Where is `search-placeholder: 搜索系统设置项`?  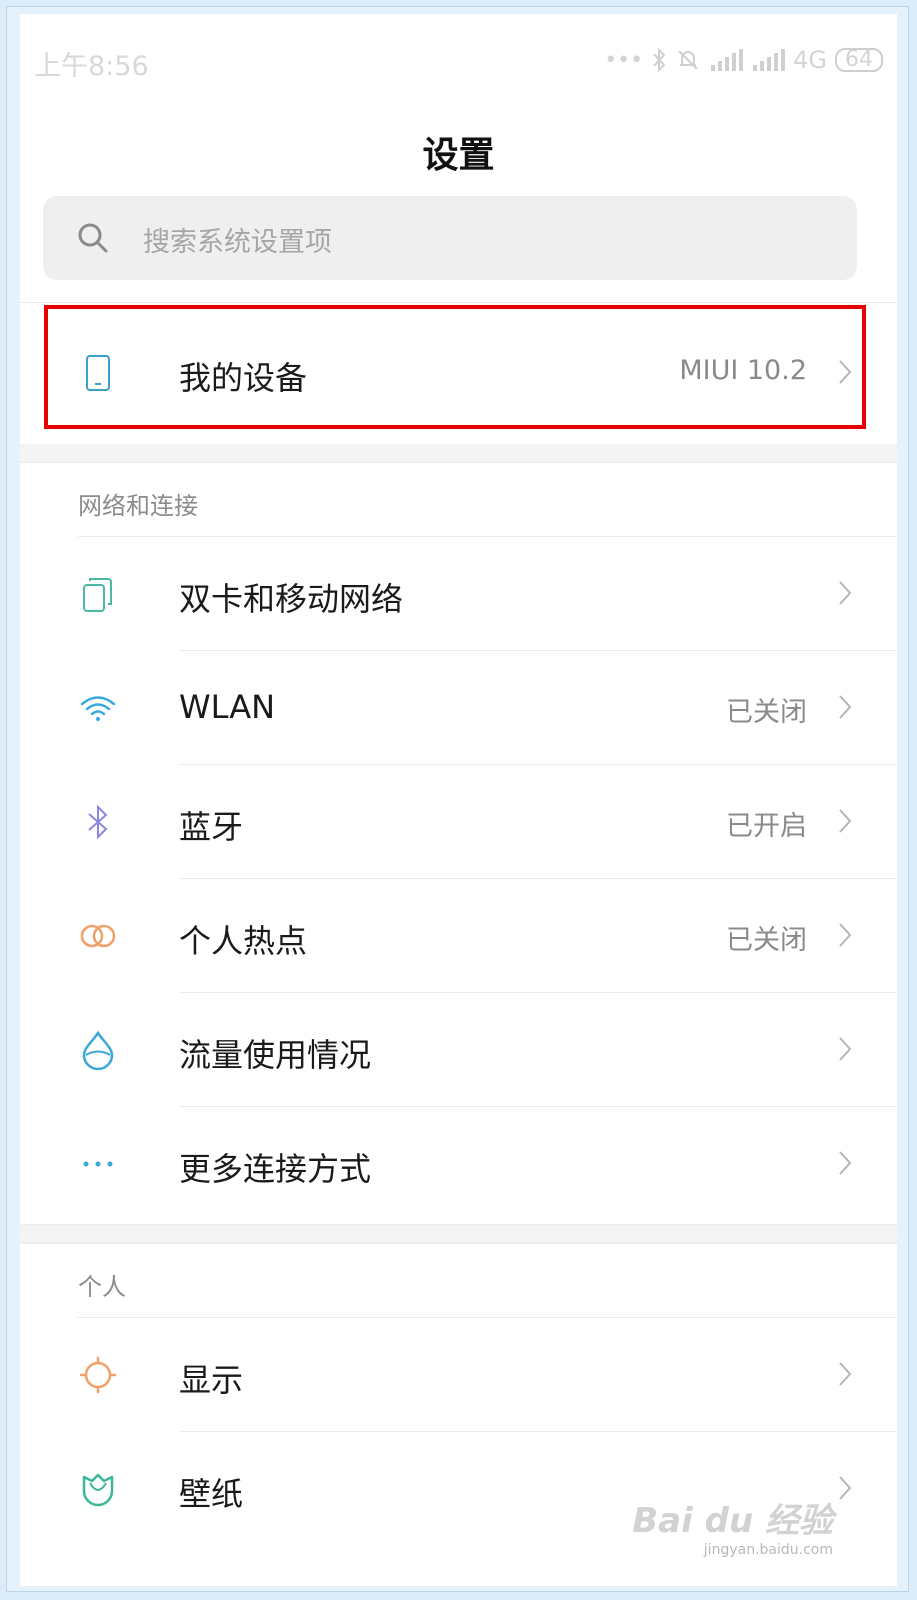
search-placeholder: 搜索系统设置项 is located at coordinates (237, 242).